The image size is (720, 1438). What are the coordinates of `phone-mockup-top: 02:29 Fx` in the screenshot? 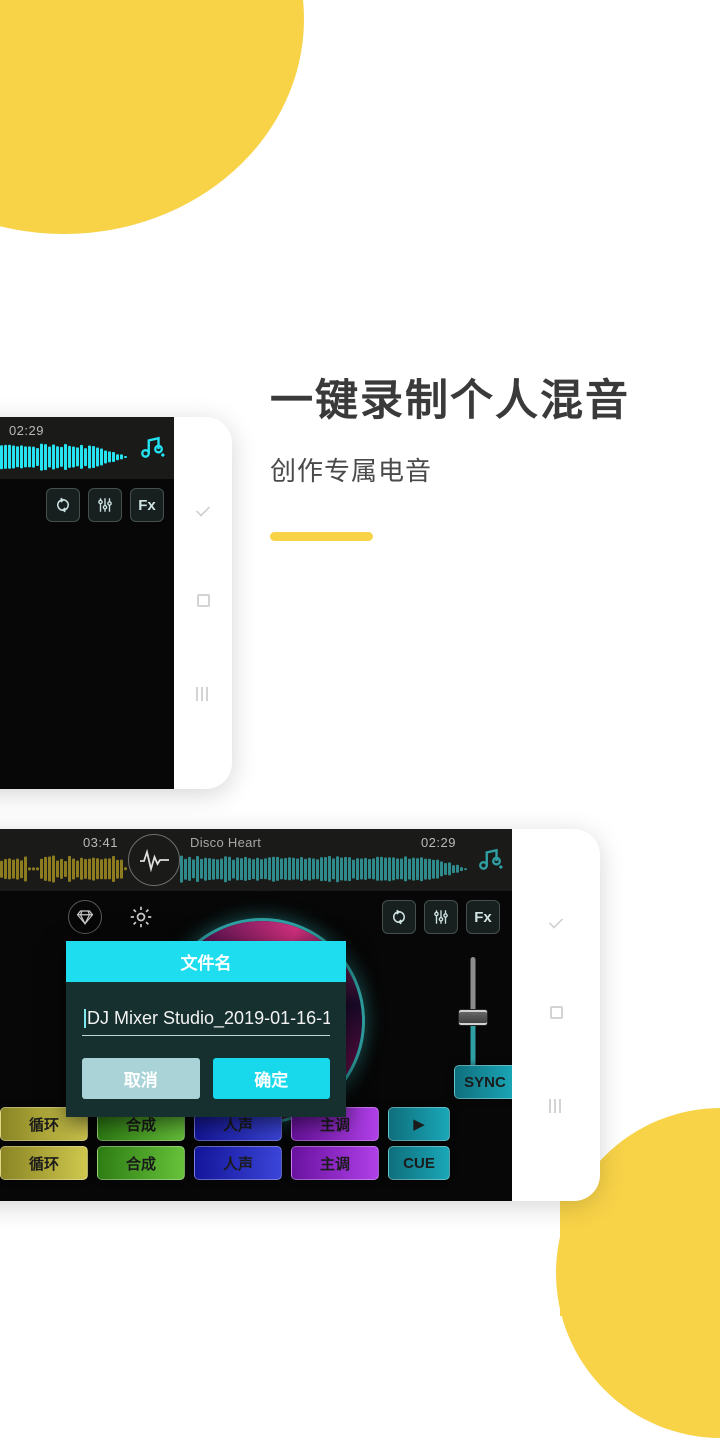 It's located at (116, 603).